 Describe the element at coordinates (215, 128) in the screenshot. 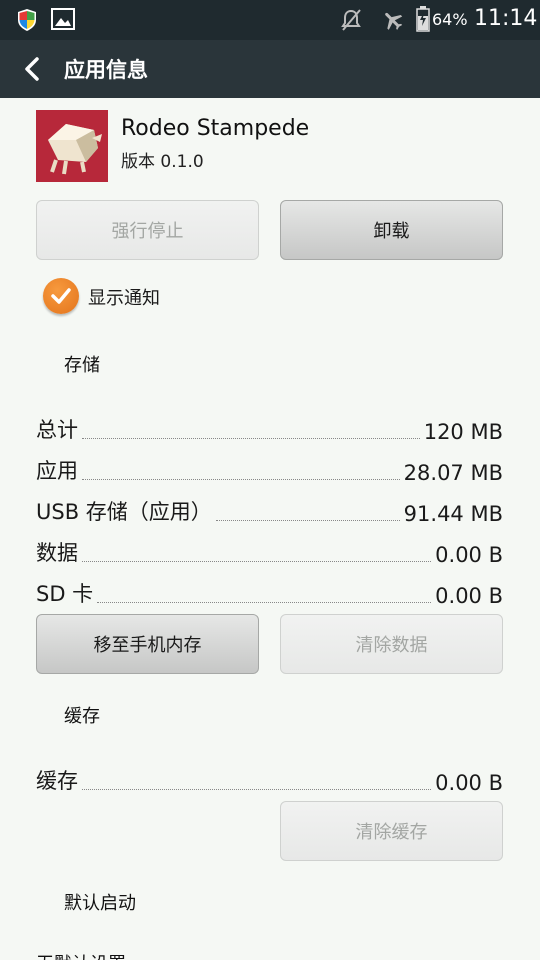

I see `app-name: Rodeo Stampede` at that location.